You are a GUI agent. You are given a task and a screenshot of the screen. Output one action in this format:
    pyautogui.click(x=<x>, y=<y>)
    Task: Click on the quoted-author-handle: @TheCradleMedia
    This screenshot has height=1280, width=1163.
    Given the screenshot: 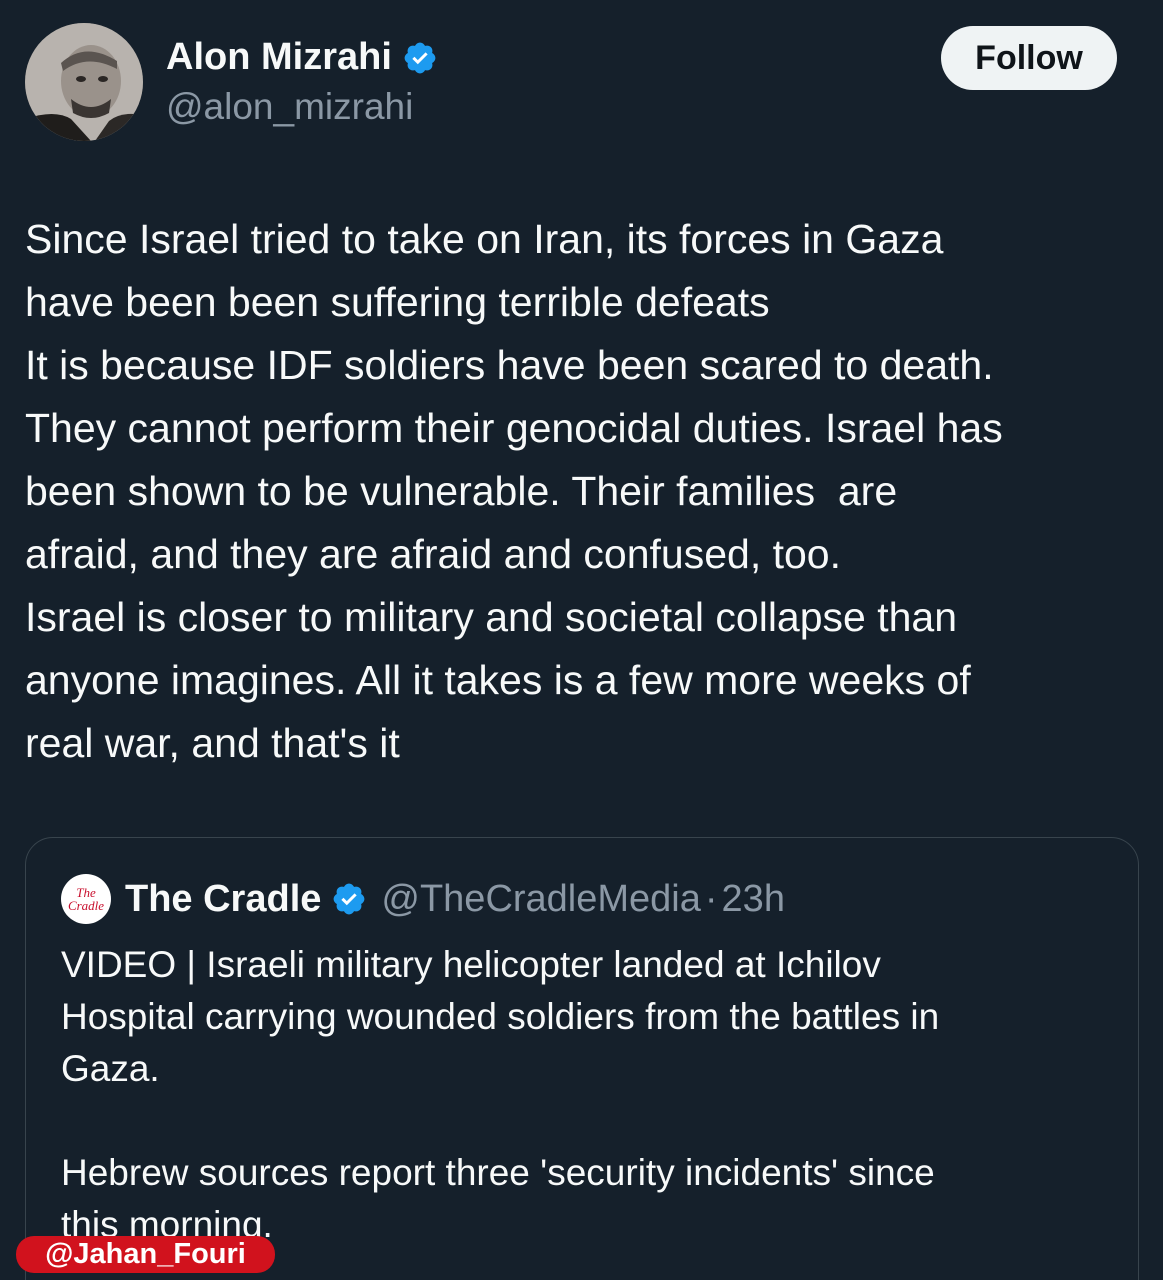 What is the action you would take?
    pyautogui.click(x=541, y=899)
    